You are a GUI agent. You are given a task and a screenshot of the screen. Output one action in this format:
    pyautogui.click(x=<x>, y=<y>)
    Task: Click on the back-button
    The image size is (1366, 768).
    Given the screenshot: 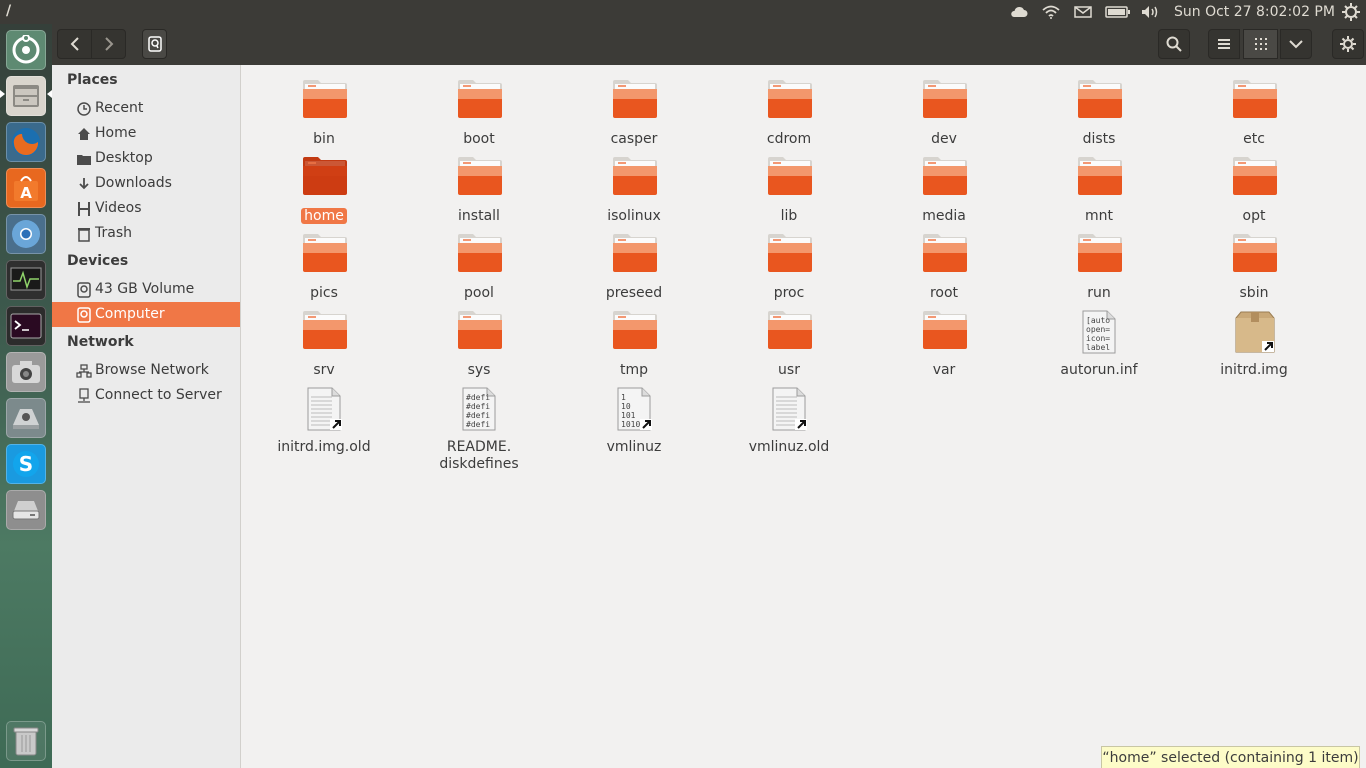 What is the action you would take?
    pyautogui.click(x=74, y=44)
    